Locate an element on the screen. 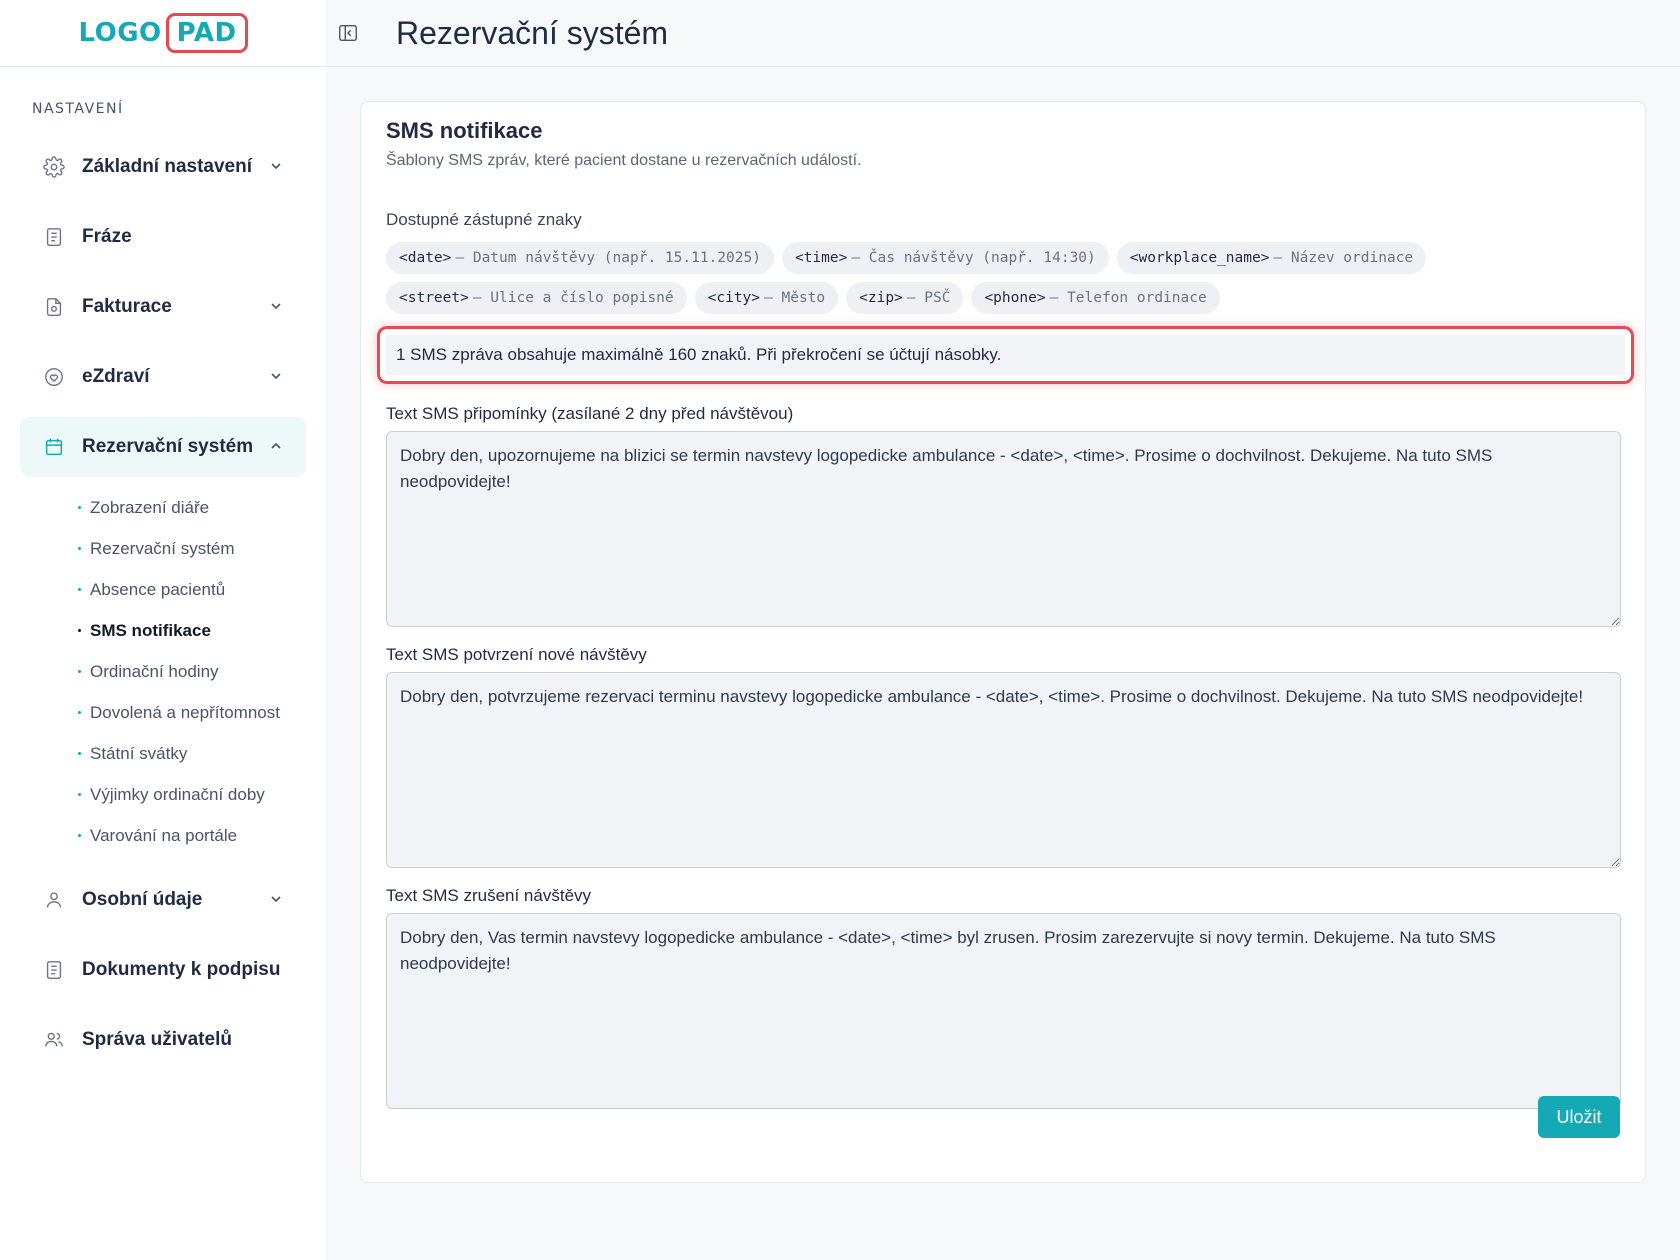 The image size is (1680, 1260). sub-item-varovani: Varování na portále is located at coordinates (163, 835).